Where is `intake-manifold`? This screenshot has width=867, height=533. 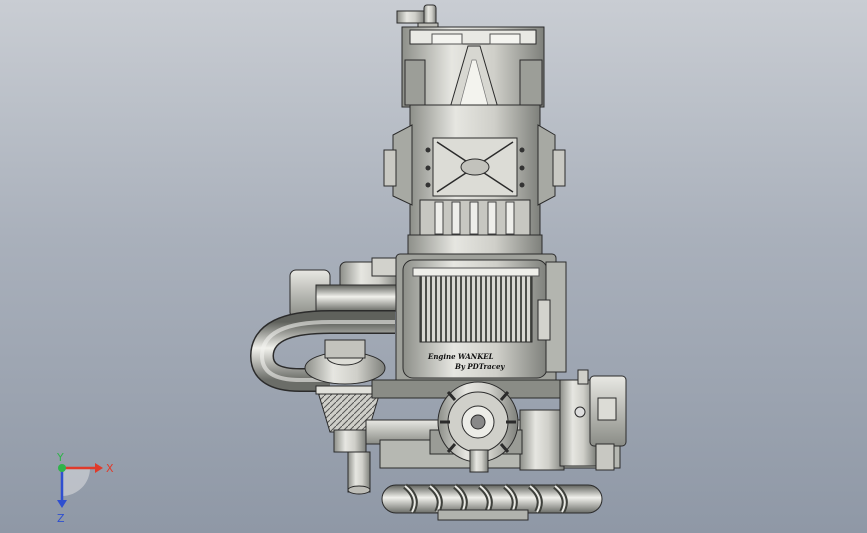
intake-manifold is located at coordinates (345, 288).